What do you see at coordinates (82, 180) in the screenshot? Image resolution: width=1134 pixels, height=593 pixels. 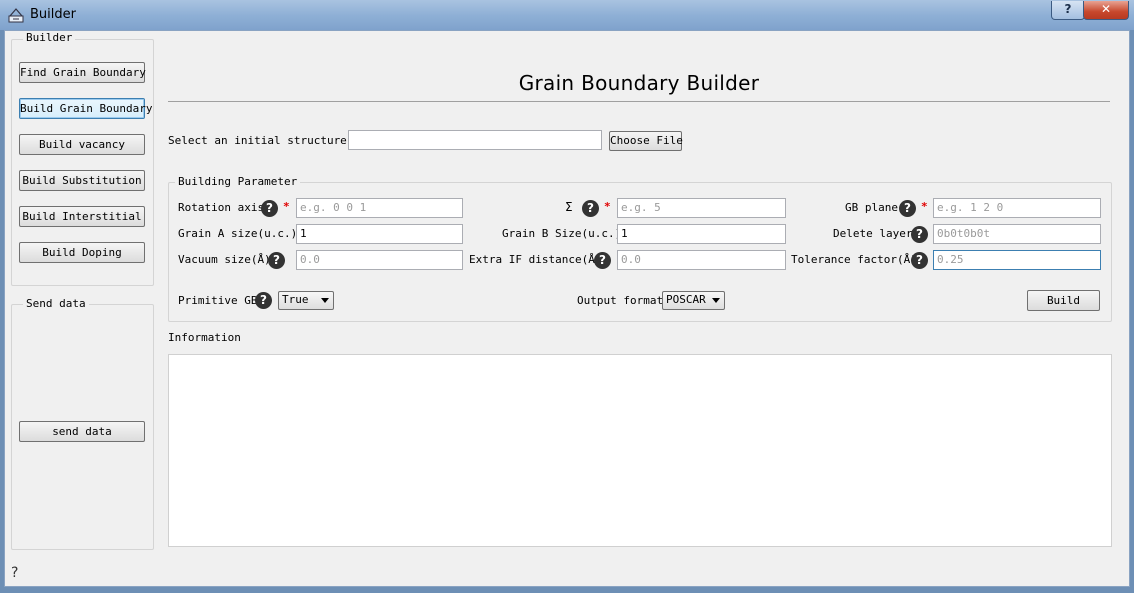 I see `build-substitution-button: Build Substitution` at bounding box center [82, 180].